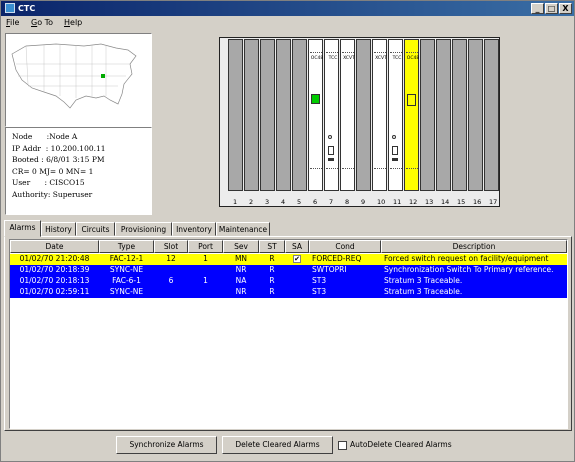  What do you see at coordinates (54, 269) in the screenshot?
I see `cell-date: 01/02/70 20:18:39` at bounding box center [54, 269].